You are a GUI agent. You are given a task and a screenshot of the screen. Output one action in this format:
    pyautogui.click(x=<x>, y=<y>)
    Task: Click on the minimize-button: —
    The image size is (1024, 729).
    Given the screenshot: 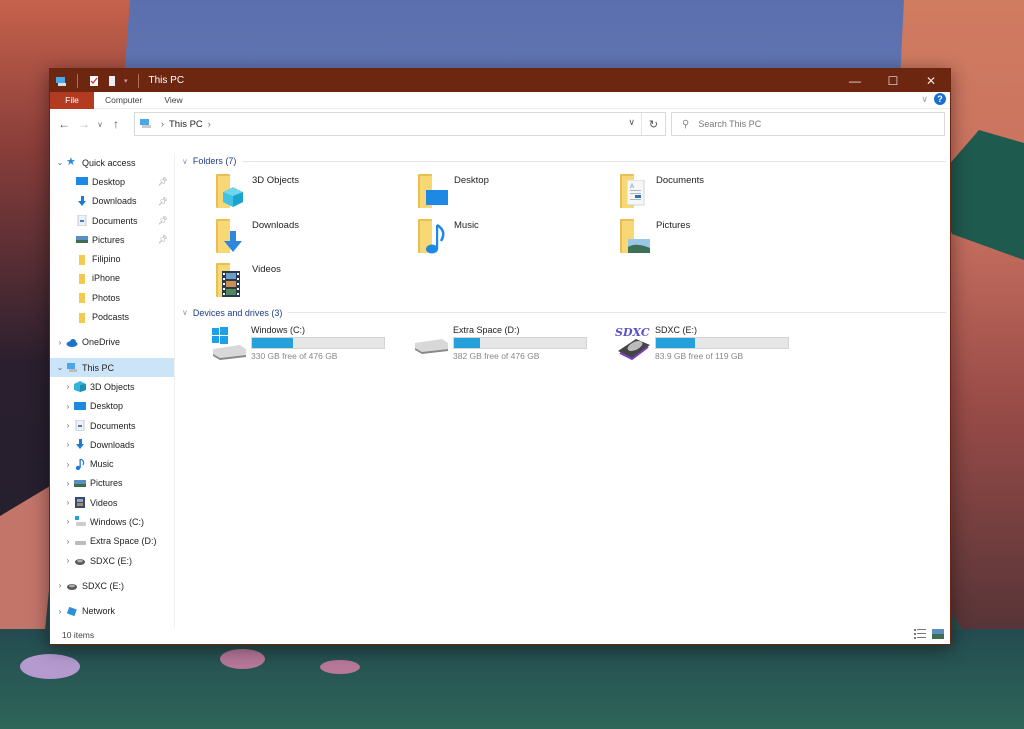 What is the action you would take?
    pyautogui.click(x=855, y=80)
    